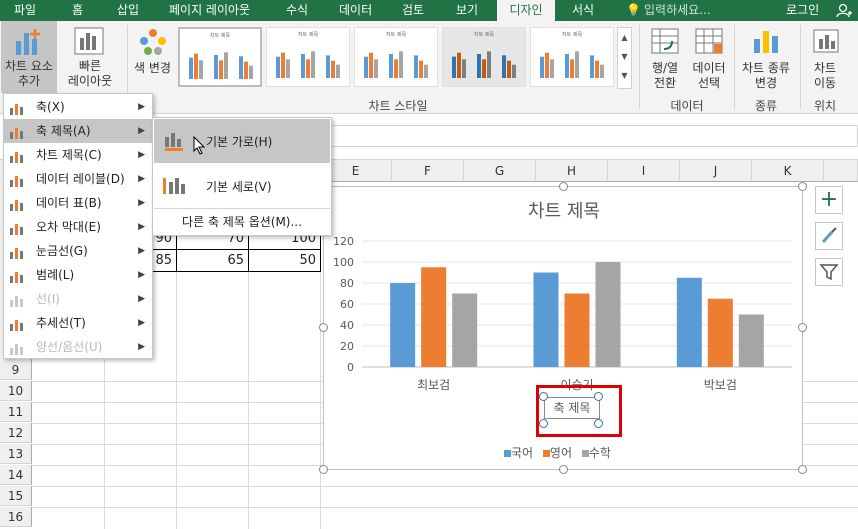 This screenshot has height=529, width=858. What do you see at coordinates (644, 171) in the screenshot?
I see `col-i: I` at bounding box center [644, 171].